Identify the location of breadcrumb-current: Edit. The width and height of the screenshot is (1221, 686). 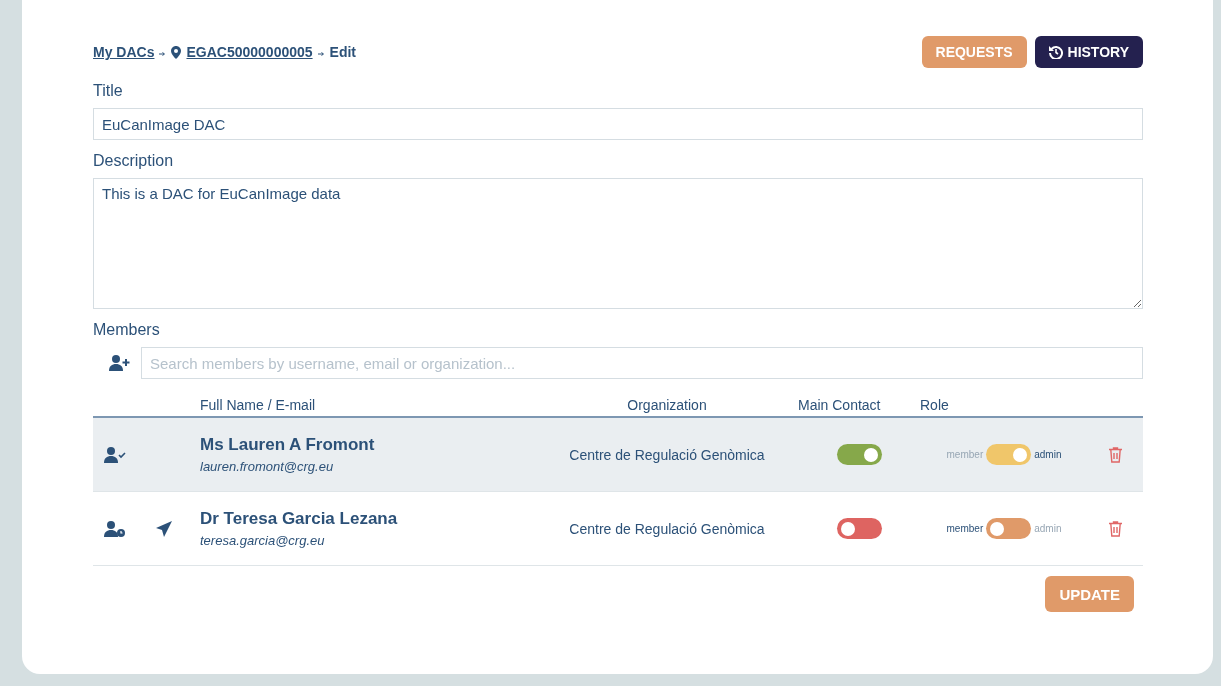
(343, 52).